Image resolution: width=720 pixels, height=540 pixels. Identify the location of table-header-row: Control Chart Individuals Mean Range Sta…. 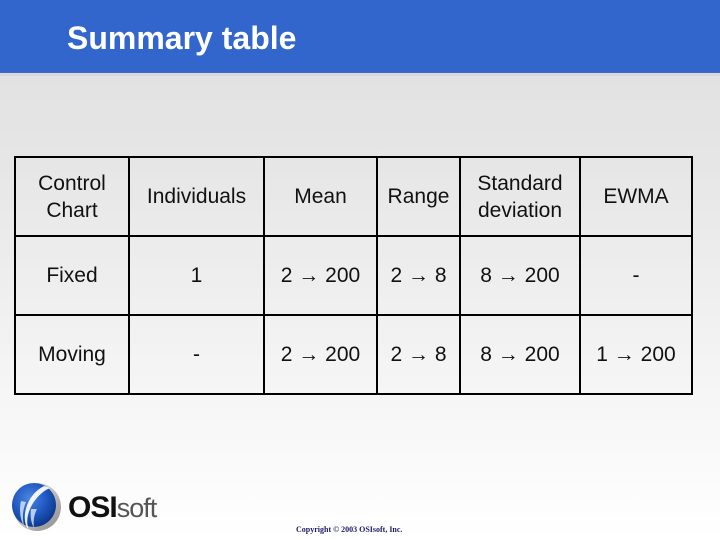
(353, 196).